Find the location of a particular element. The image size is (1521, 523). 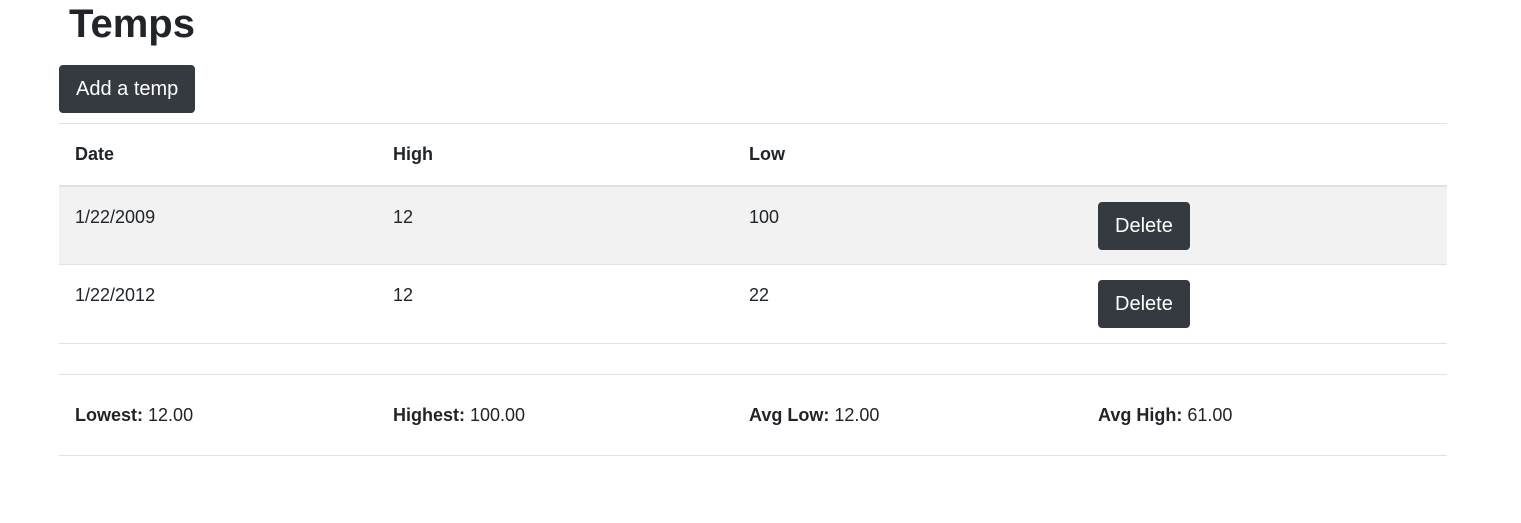

summary-avg-low-label: Avg Low: is located at coordinates (789, 414).